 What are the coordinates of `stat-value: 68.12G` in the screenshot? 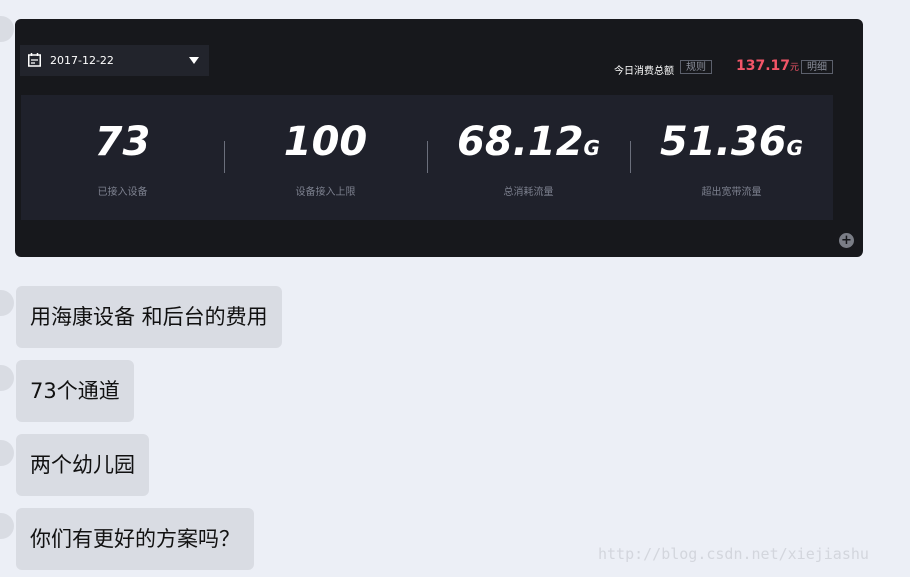 It's located at (528, 145).